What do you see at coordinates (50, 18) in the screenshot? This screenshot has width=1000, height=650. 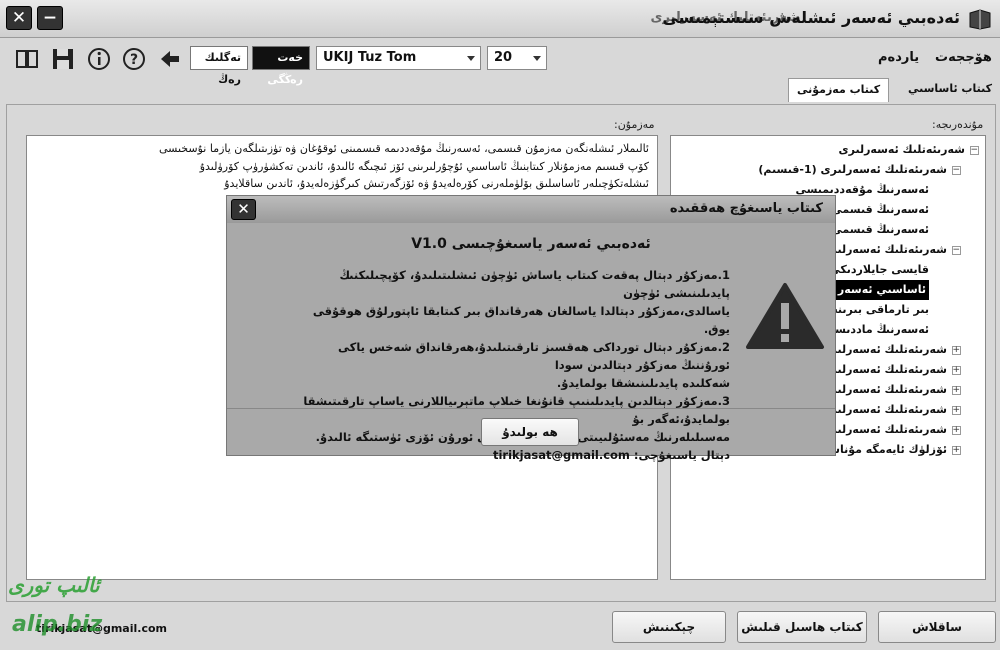 I see `minimize-window-button: −` at bounding box center [50, 18].